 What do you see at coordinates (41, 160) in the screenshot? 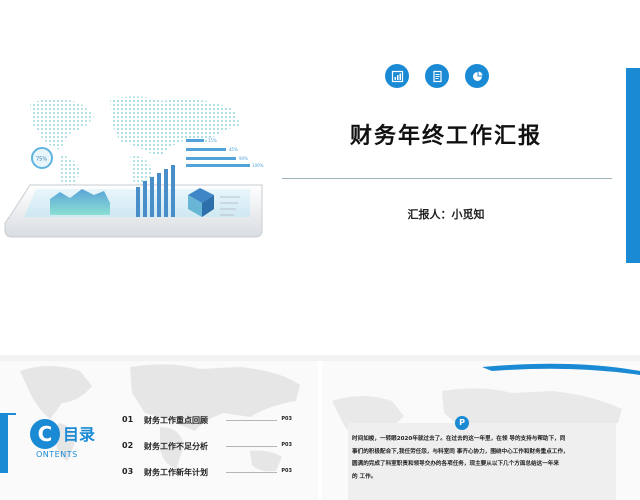
I see `svg-text: 75%` at bounding box center [41, 160].